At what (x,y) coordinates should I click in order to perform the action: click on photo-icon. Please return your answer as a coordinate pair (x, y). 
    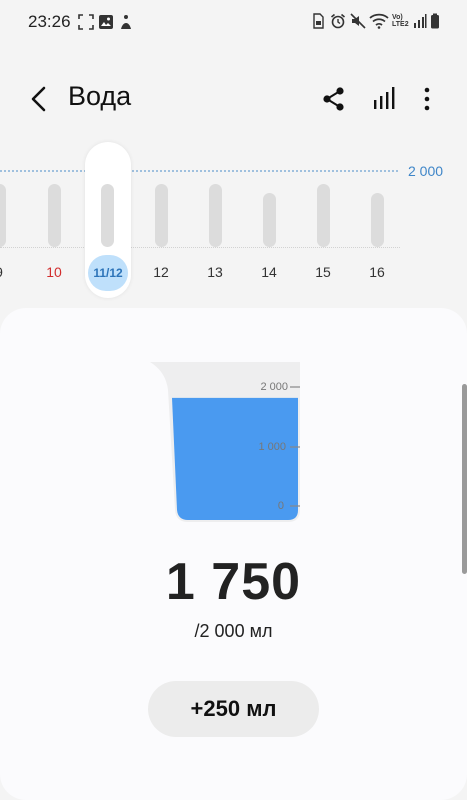
    Looking at the image, I should click on (106, 22).